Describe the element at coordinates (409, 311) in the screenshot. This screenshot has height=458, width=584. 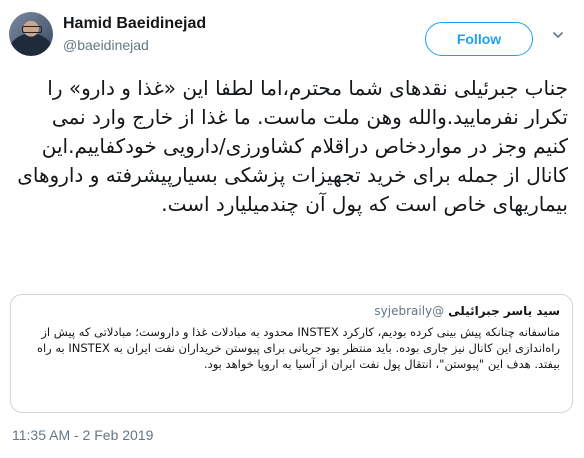
I see `quoted-author-handle: @syjebraily` at that location.